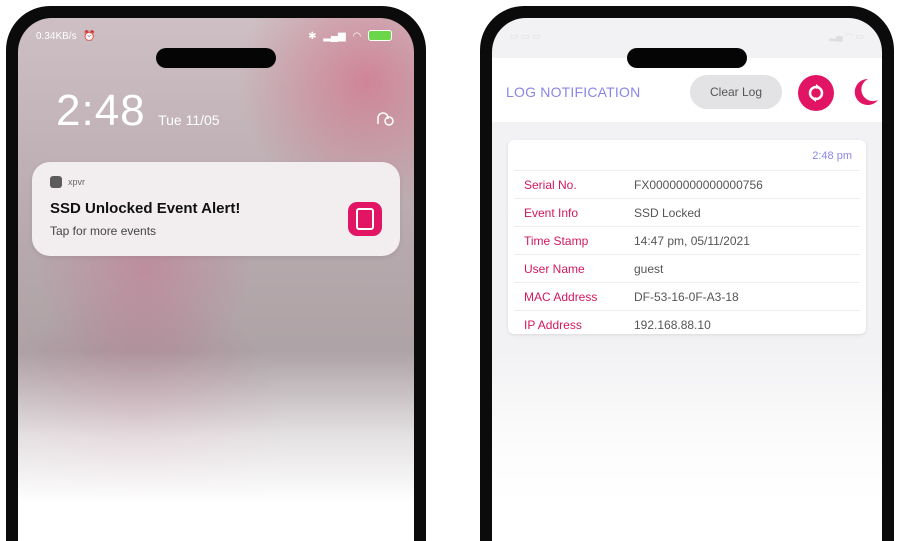 Image resolution: width=898 pixels, height=541 pixels. What do you see at coordinates (649, 268) in the screenshot?
I see `row-value: guest` at bounding box center [649, 268].